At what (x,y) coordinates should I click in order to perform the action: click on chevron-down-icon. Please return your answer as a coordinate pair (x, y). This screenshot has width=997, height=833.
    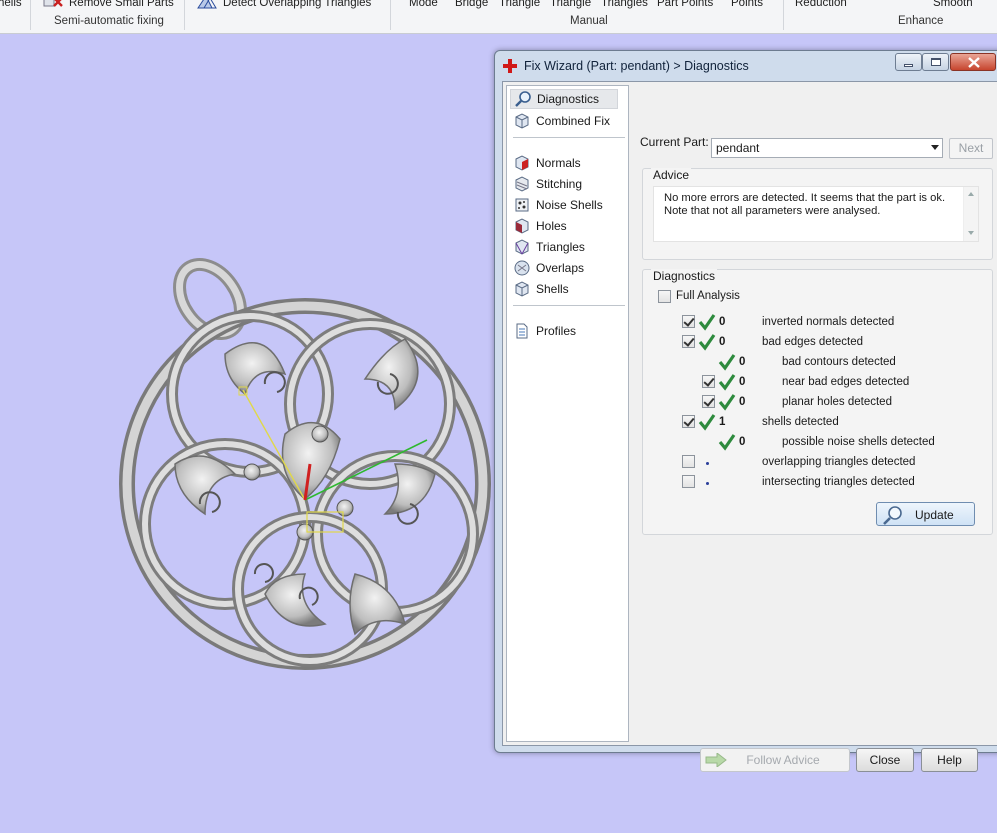
    Looking at the image, I should click on (935, 147).